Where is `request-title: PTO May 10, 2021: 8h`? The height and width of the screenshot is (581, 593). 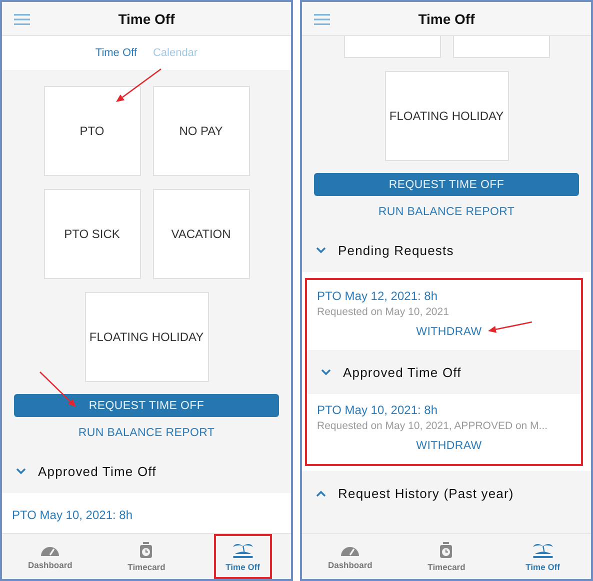
request-title: PTO May 10, 2021: 8h is located at coordinates (449, 410).